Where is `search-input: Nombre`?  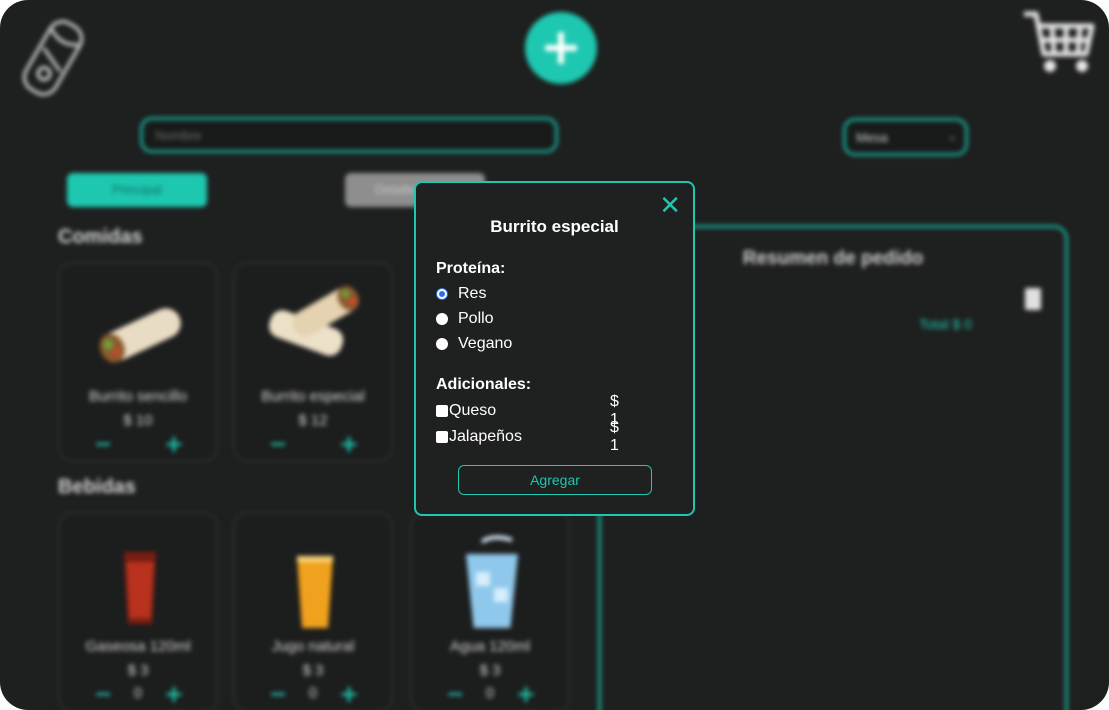
search-input: Nombre is located at coordinates (349, 135).